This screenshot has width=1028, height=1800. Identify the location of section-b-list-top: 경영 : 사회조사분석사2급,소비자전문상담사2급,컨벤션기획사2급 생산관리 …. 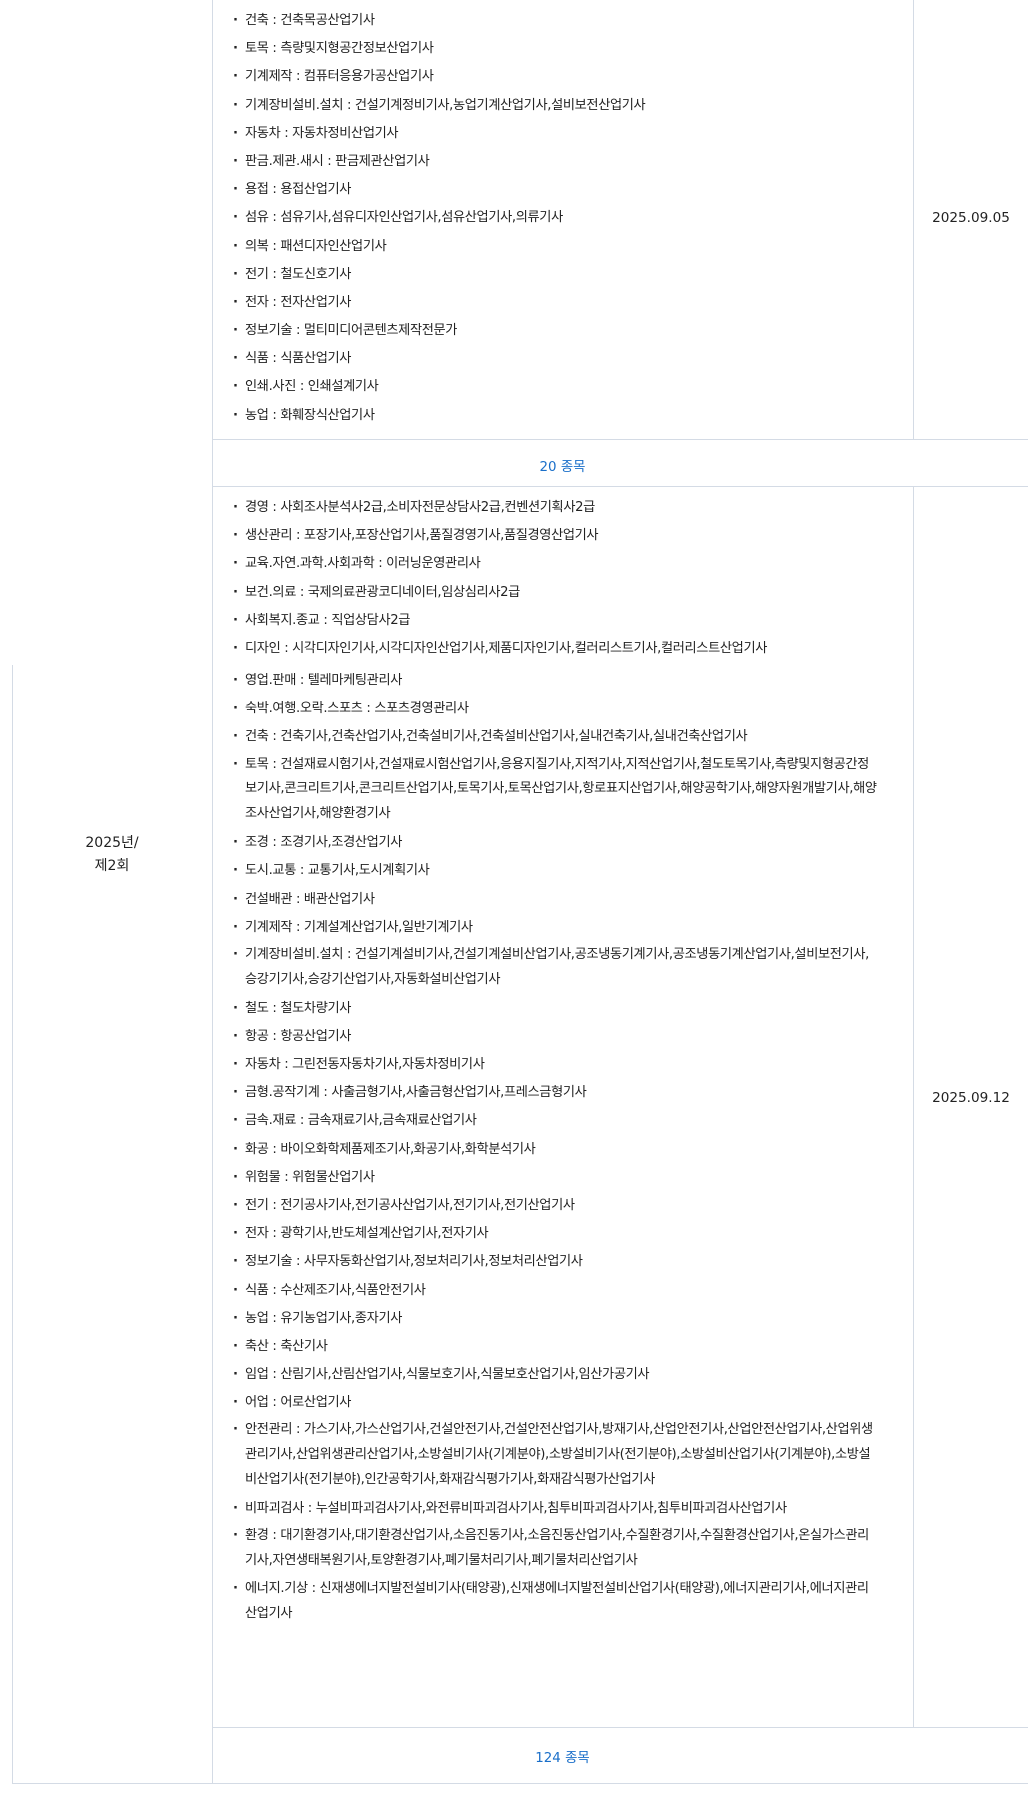
(567, 579).